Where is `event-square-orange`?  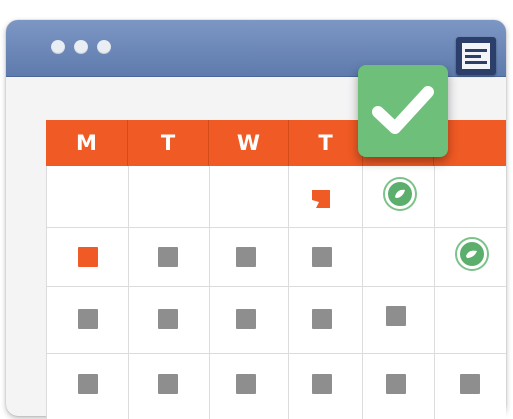 event-square-orange is located at coordinates (88, 257).